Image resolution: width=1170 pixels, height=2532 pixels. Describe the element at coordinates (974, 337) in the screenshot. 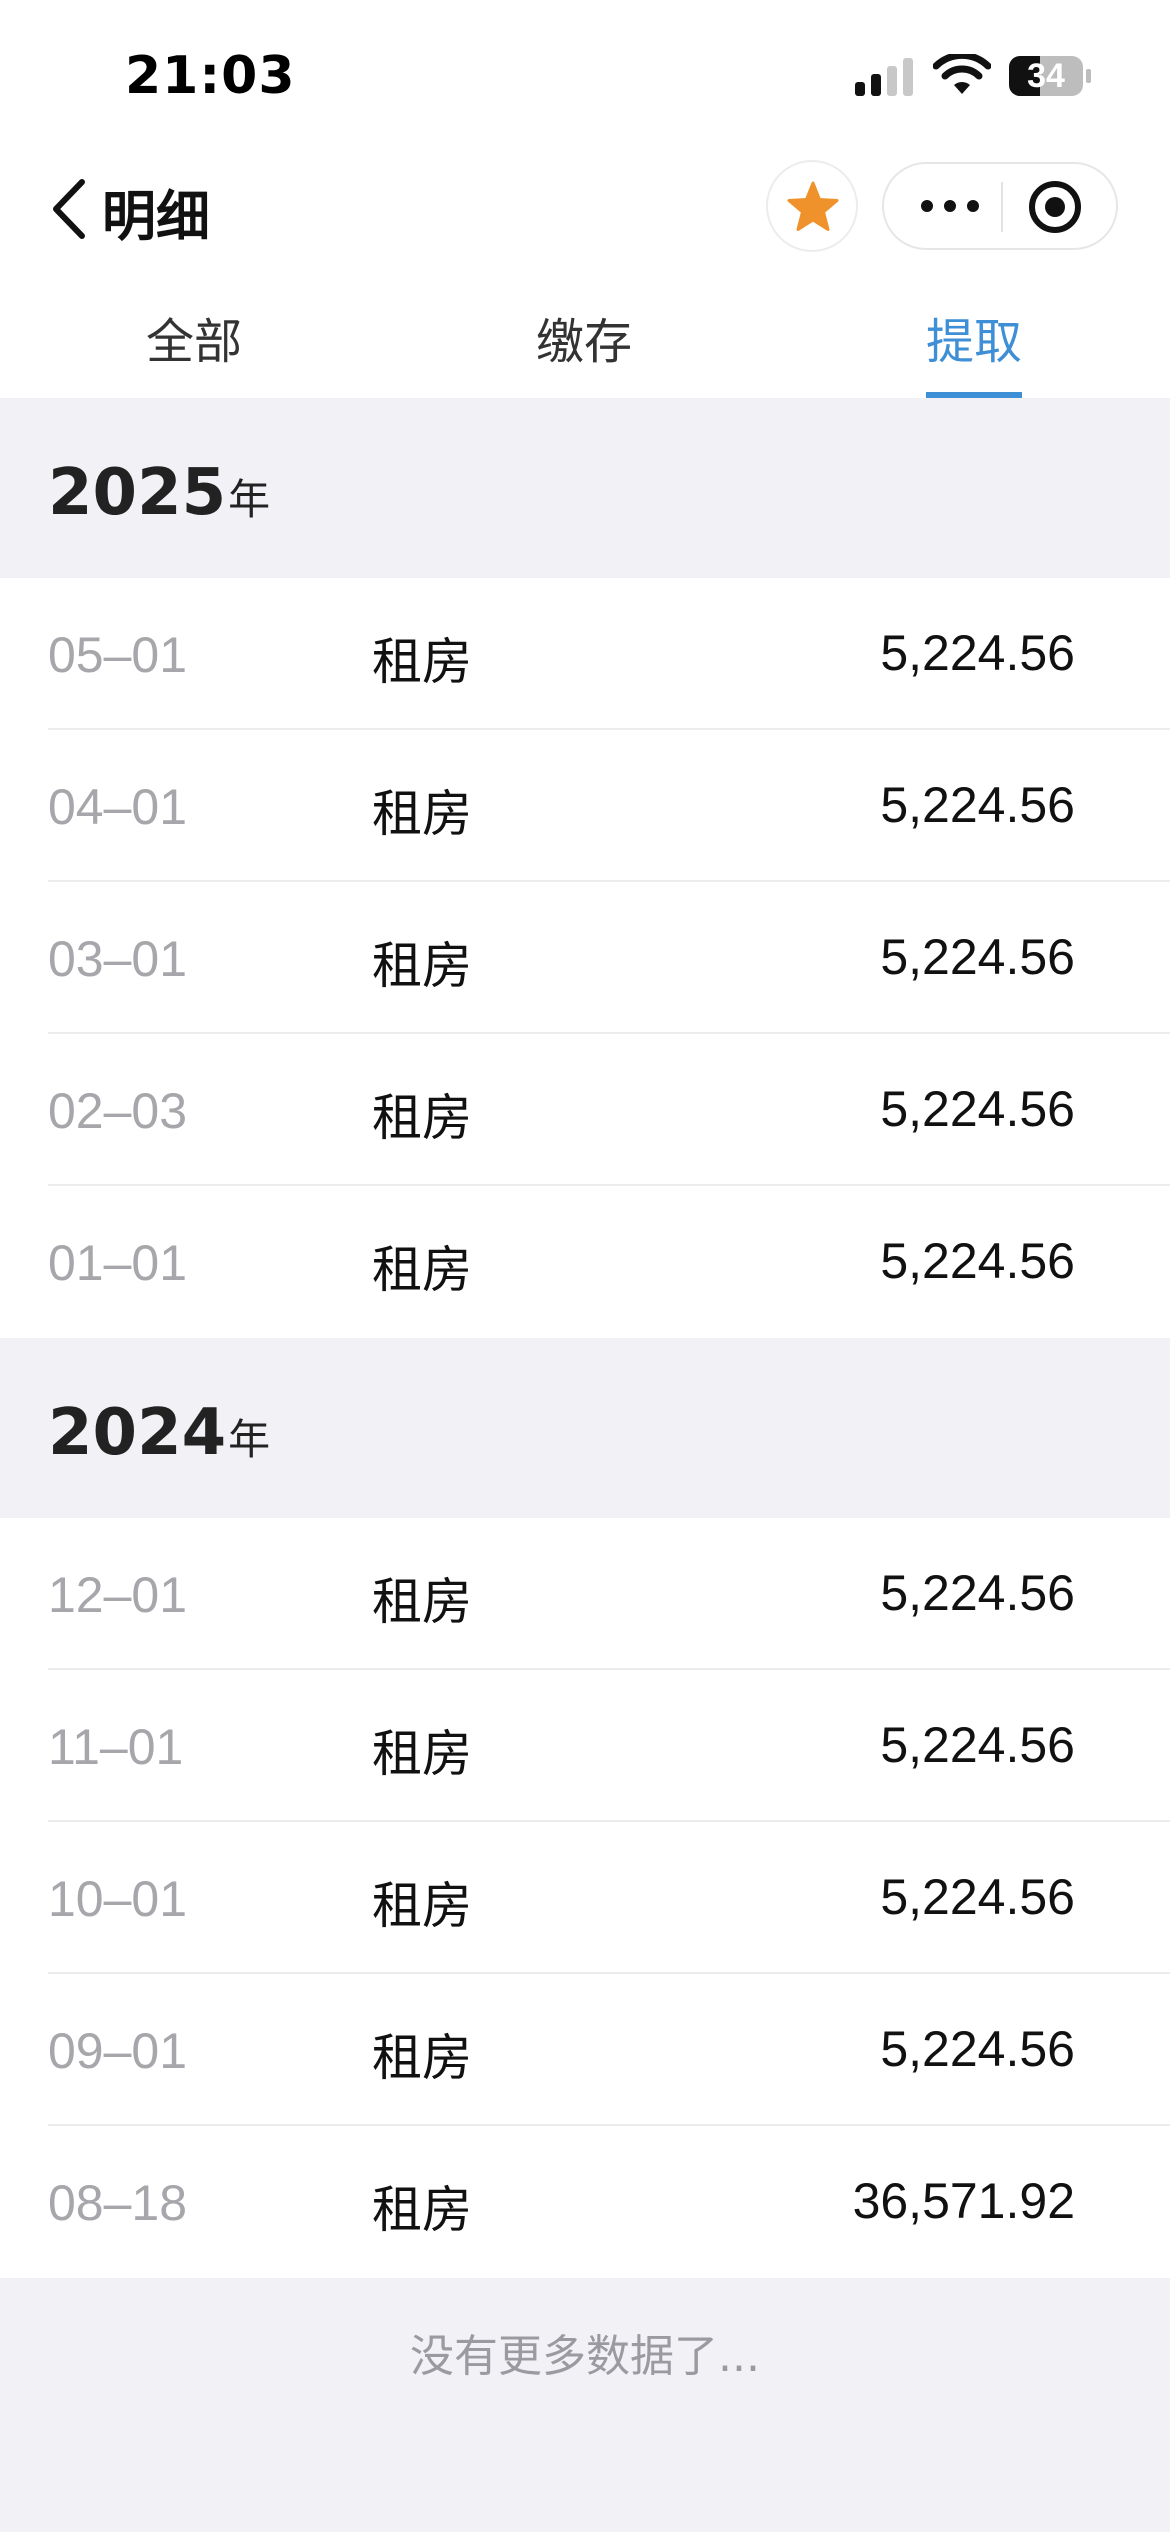

I see `tab-withdraw: 提取` at that location.